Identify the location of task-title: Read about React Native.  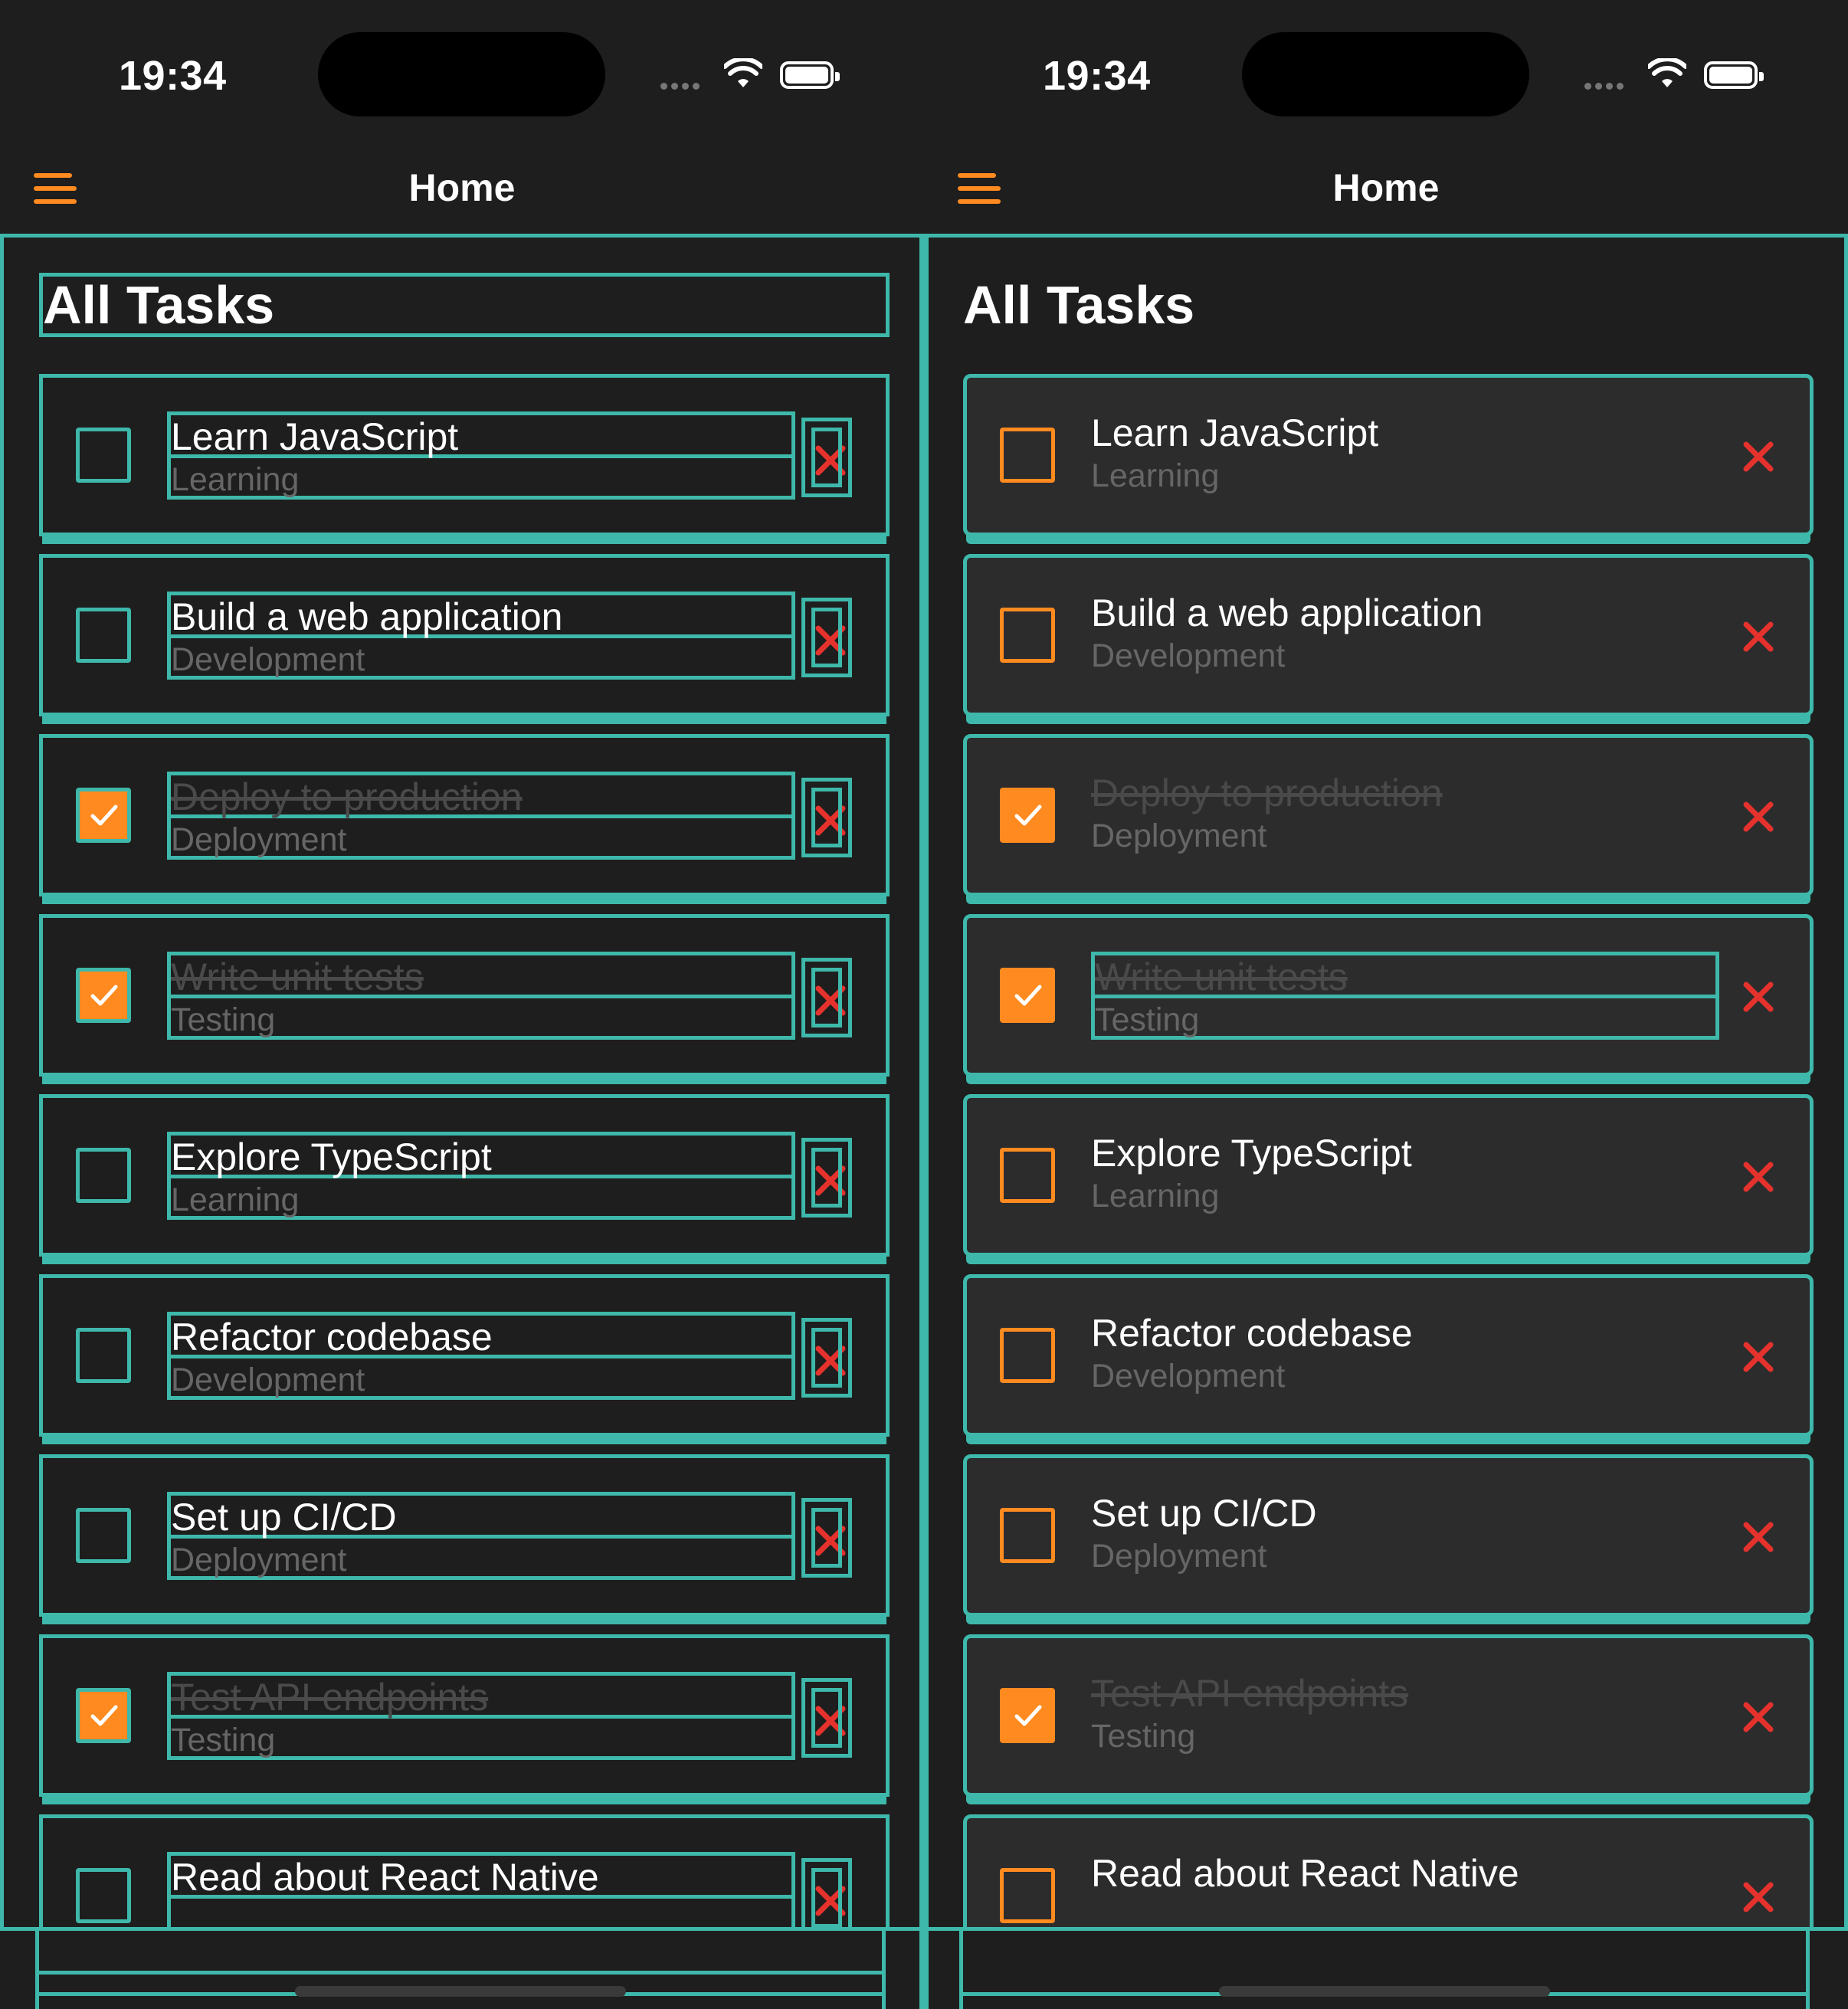
(481, 1877).